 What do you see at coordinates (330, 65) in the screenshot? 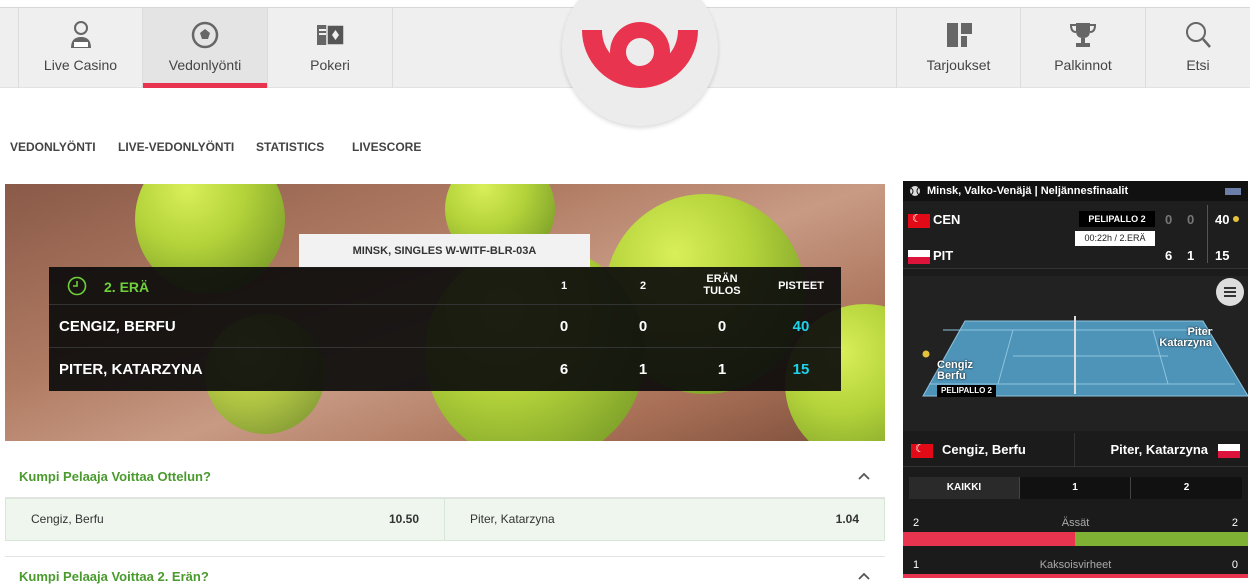
I see `nav-label: Pokeri` at bounding box center [330, 65].